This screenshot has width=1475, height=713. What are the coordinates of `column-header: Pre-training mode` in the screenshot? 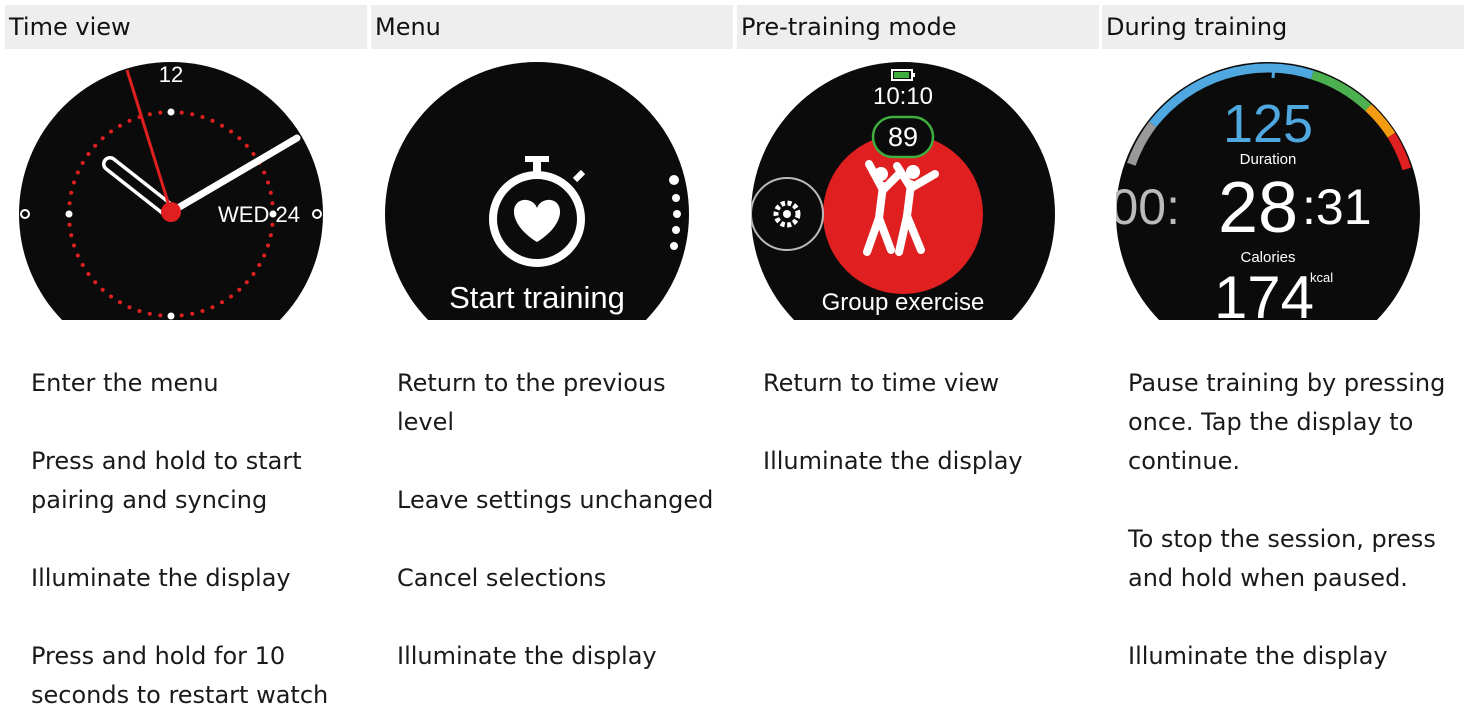 It's located at (918, 27).